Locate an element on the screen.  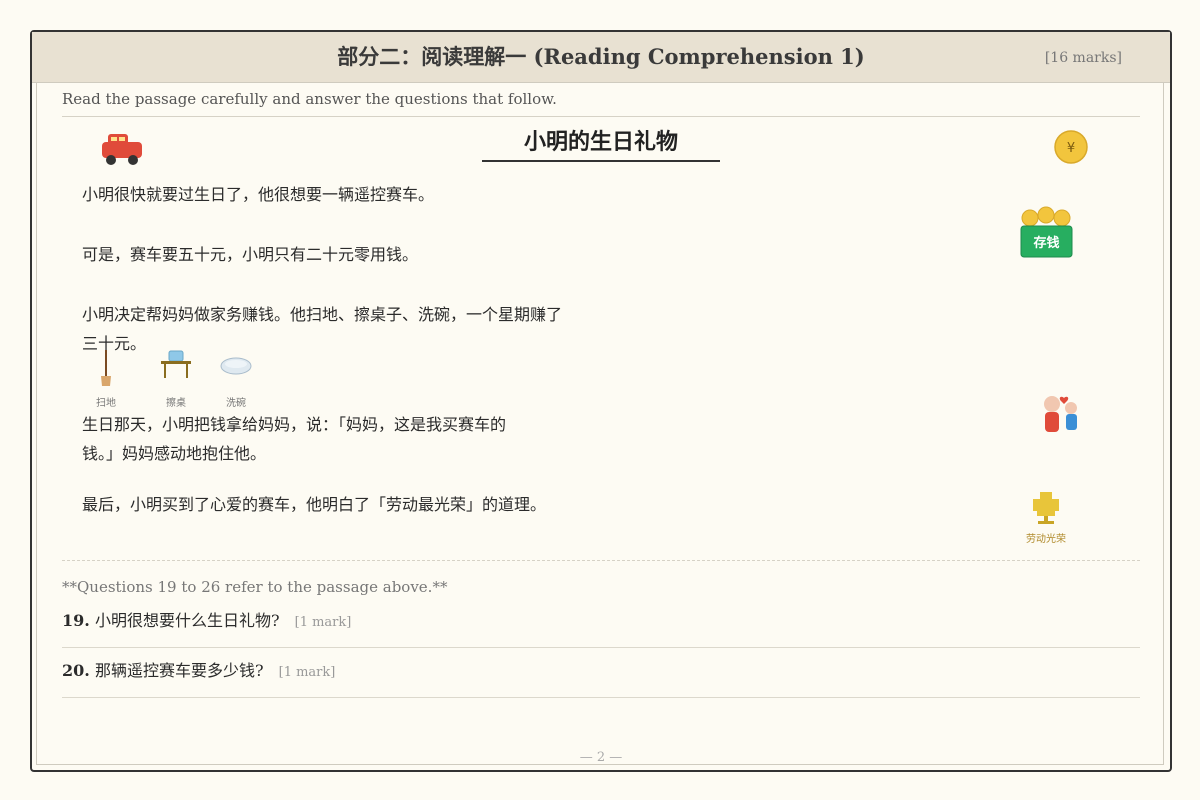
table-icon is located at coordinates (176, 364).